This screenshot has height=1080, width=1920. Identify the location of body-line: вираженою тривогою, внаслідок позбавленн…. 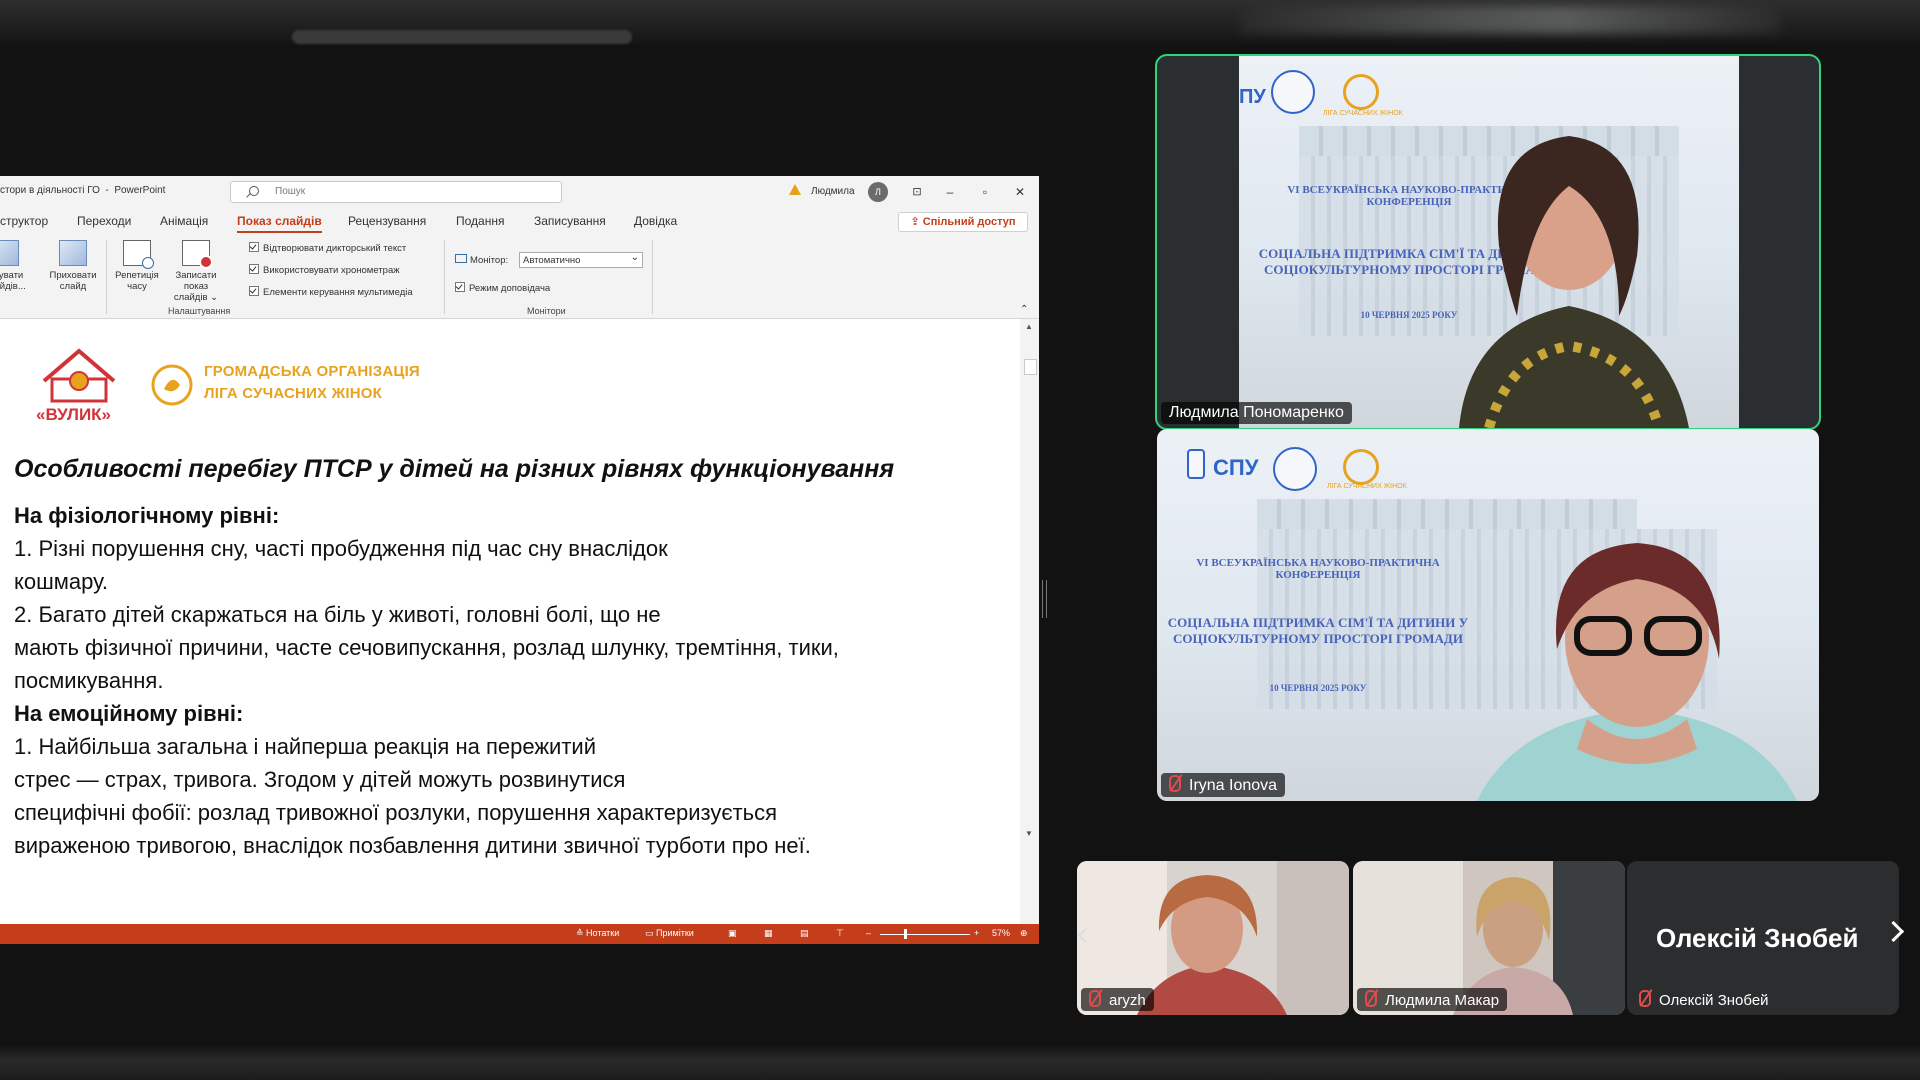
(412, 845).